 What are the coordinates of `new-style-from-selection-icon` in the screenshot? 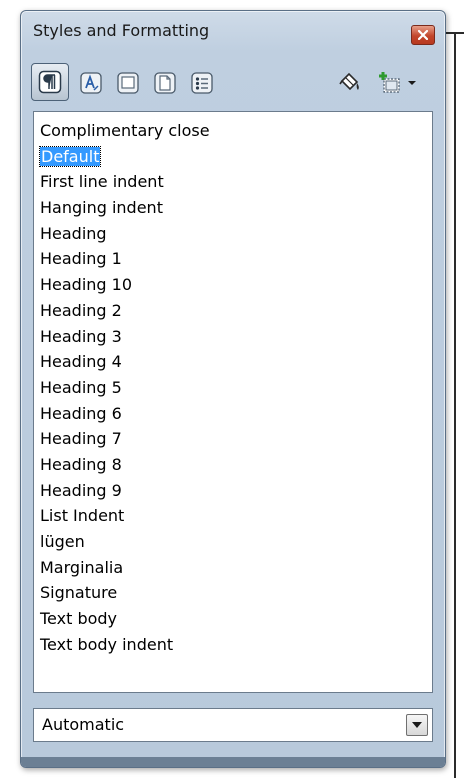 It's located at (389, 82).